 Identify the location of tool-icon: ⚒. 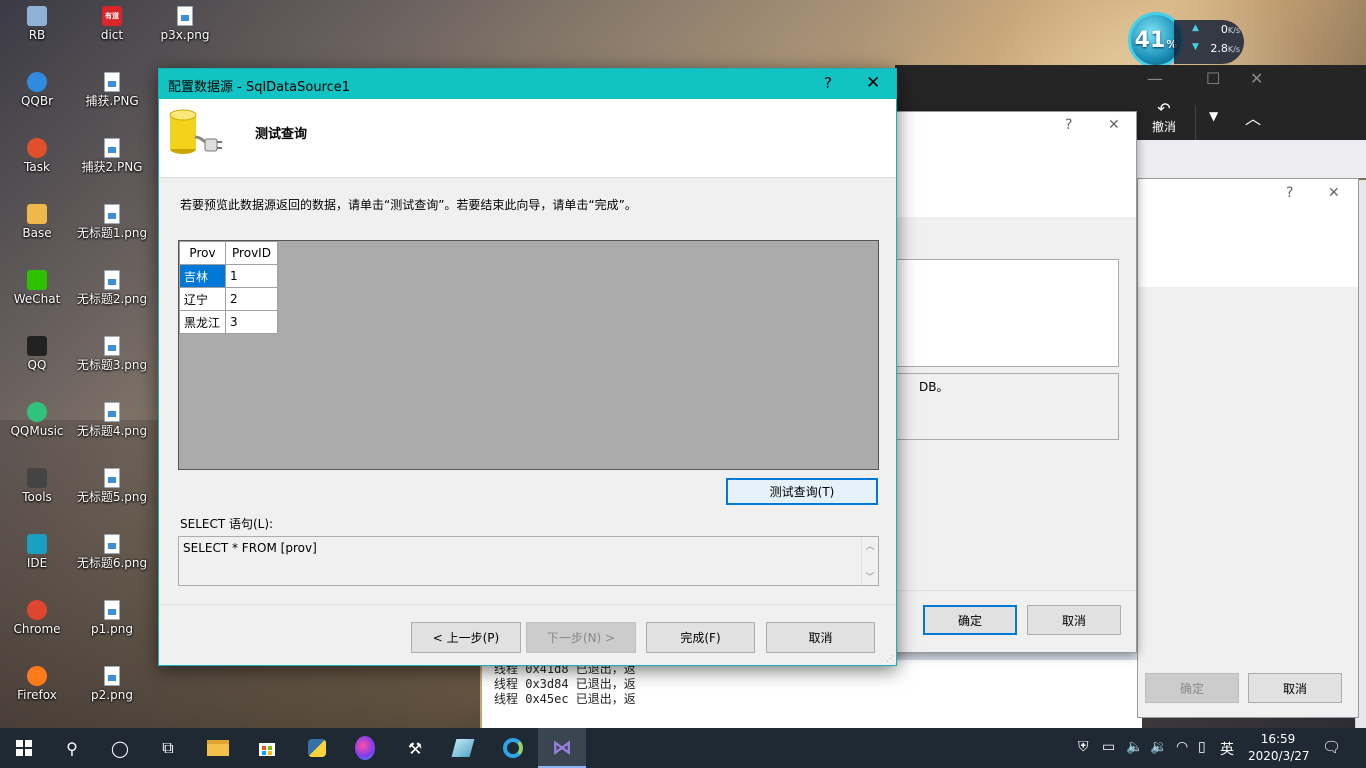
(415, 748).